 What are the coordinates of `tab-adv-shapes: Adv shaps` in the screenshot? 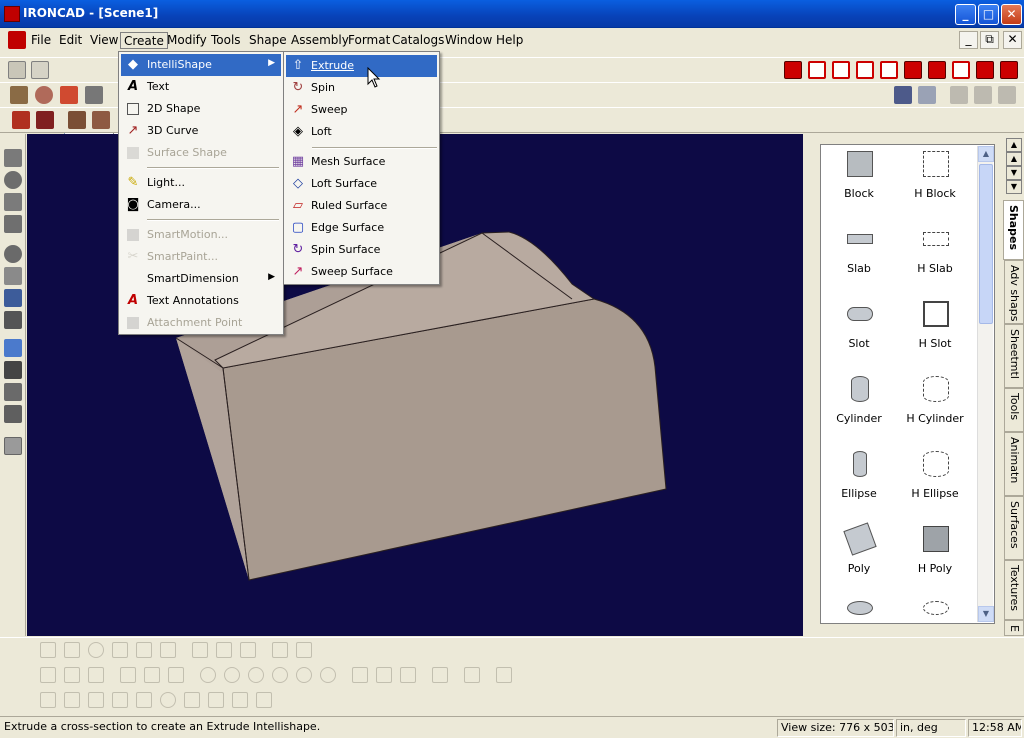 It's located at (1014, 292).